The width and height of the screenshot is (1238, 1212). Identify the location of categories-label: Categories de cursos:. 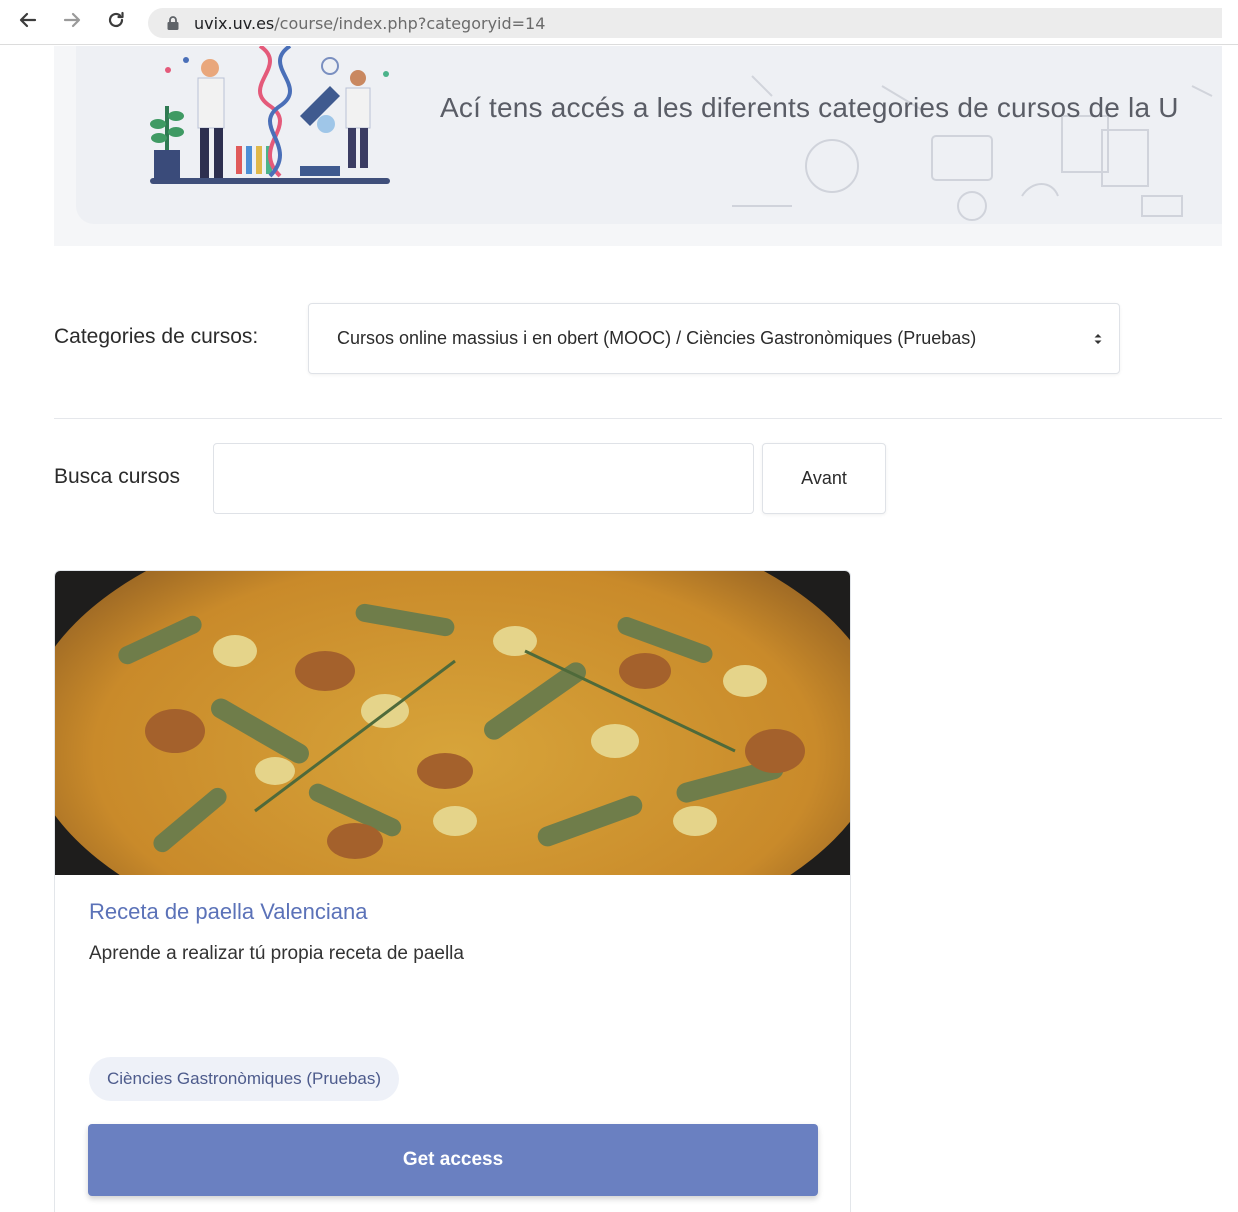
(156, 336).